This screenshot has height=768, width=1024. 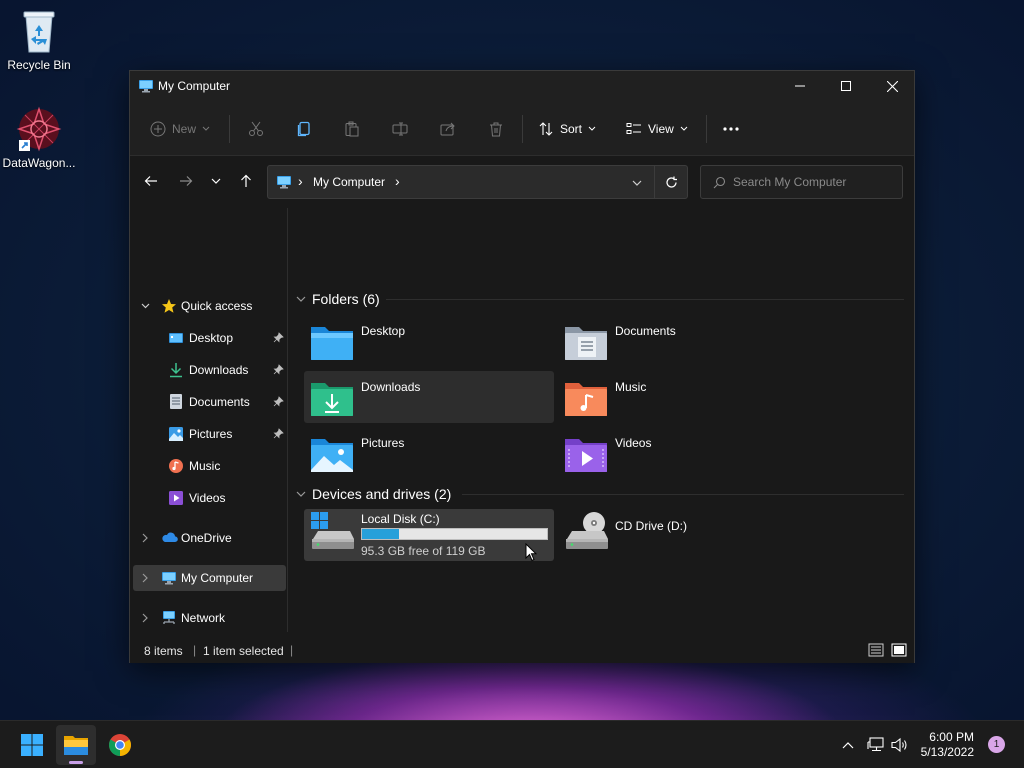 What do you see at coordinates (942, 745) in the screenshot?
I see `taskbar-clock: 6:00 PM 5/13/2022` at bounding box center [942, 745].